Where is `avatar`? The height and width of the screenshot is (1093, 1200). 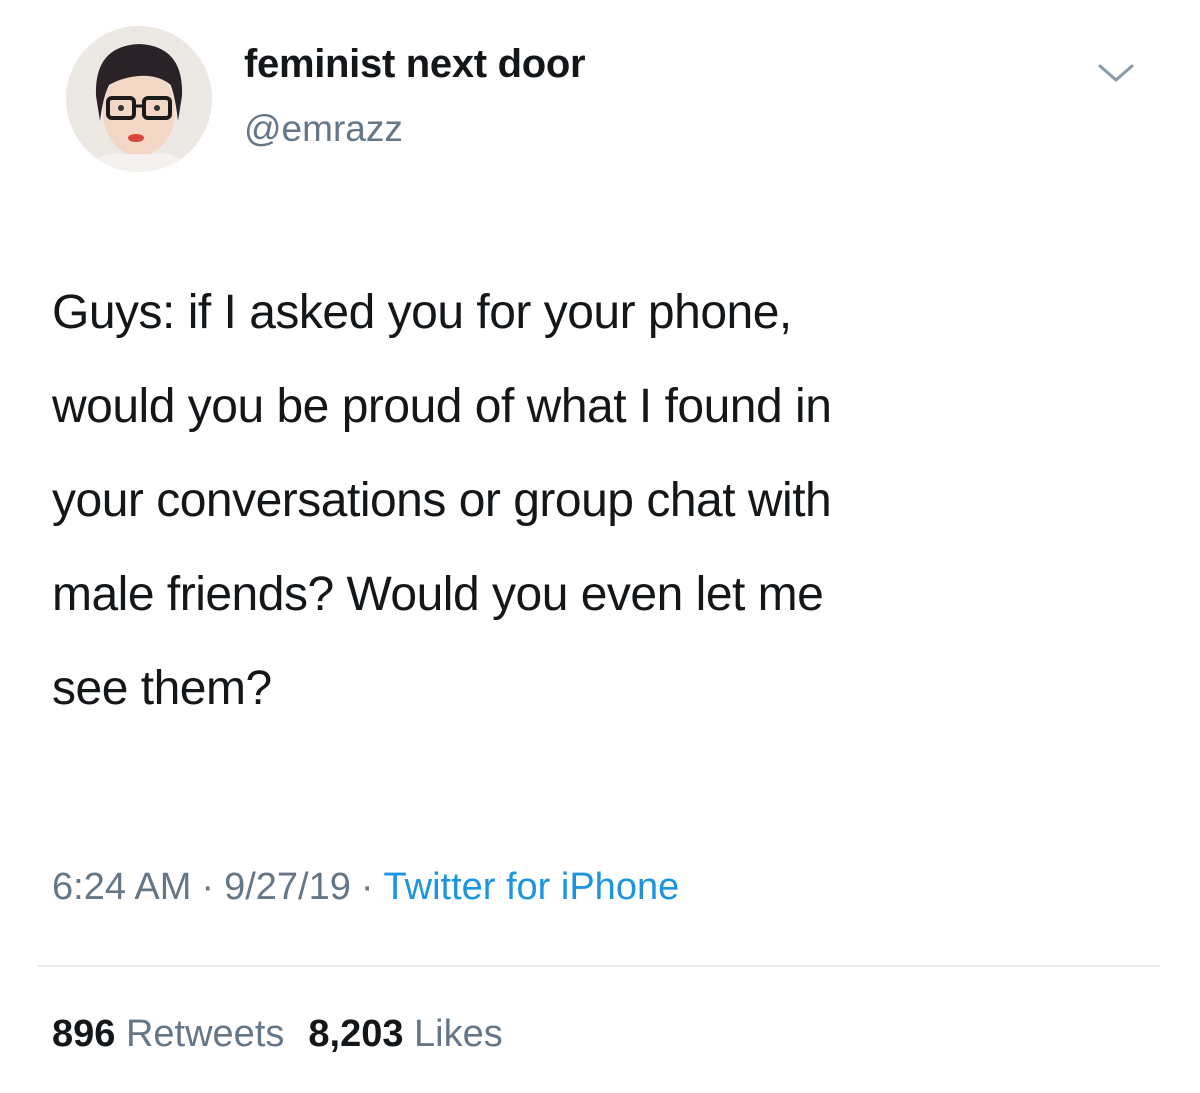 avatar is located at coordinates (139, 99).